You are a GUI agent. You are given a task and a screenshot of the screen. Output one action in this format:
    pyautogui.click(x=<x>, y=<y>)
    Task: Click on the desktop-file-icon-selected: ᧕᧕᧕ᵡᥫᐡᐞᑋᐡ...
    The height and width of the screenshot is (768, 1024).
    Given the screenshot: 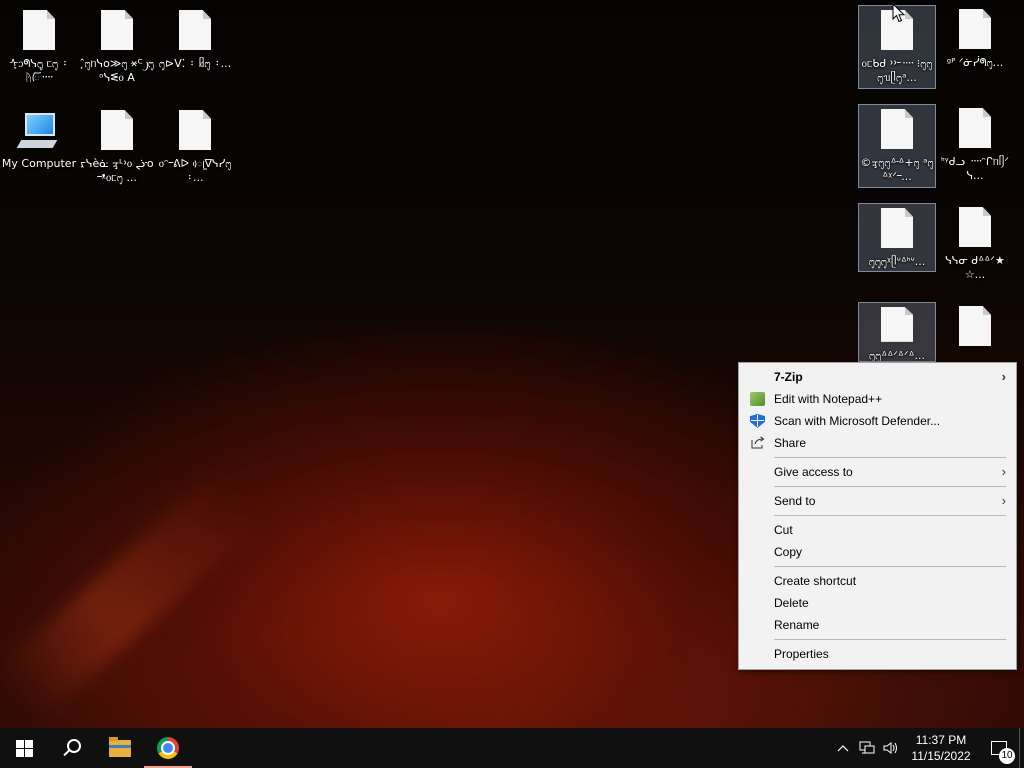 What is the action you would take?
    pyautogui.click(x=897, y=237)
    